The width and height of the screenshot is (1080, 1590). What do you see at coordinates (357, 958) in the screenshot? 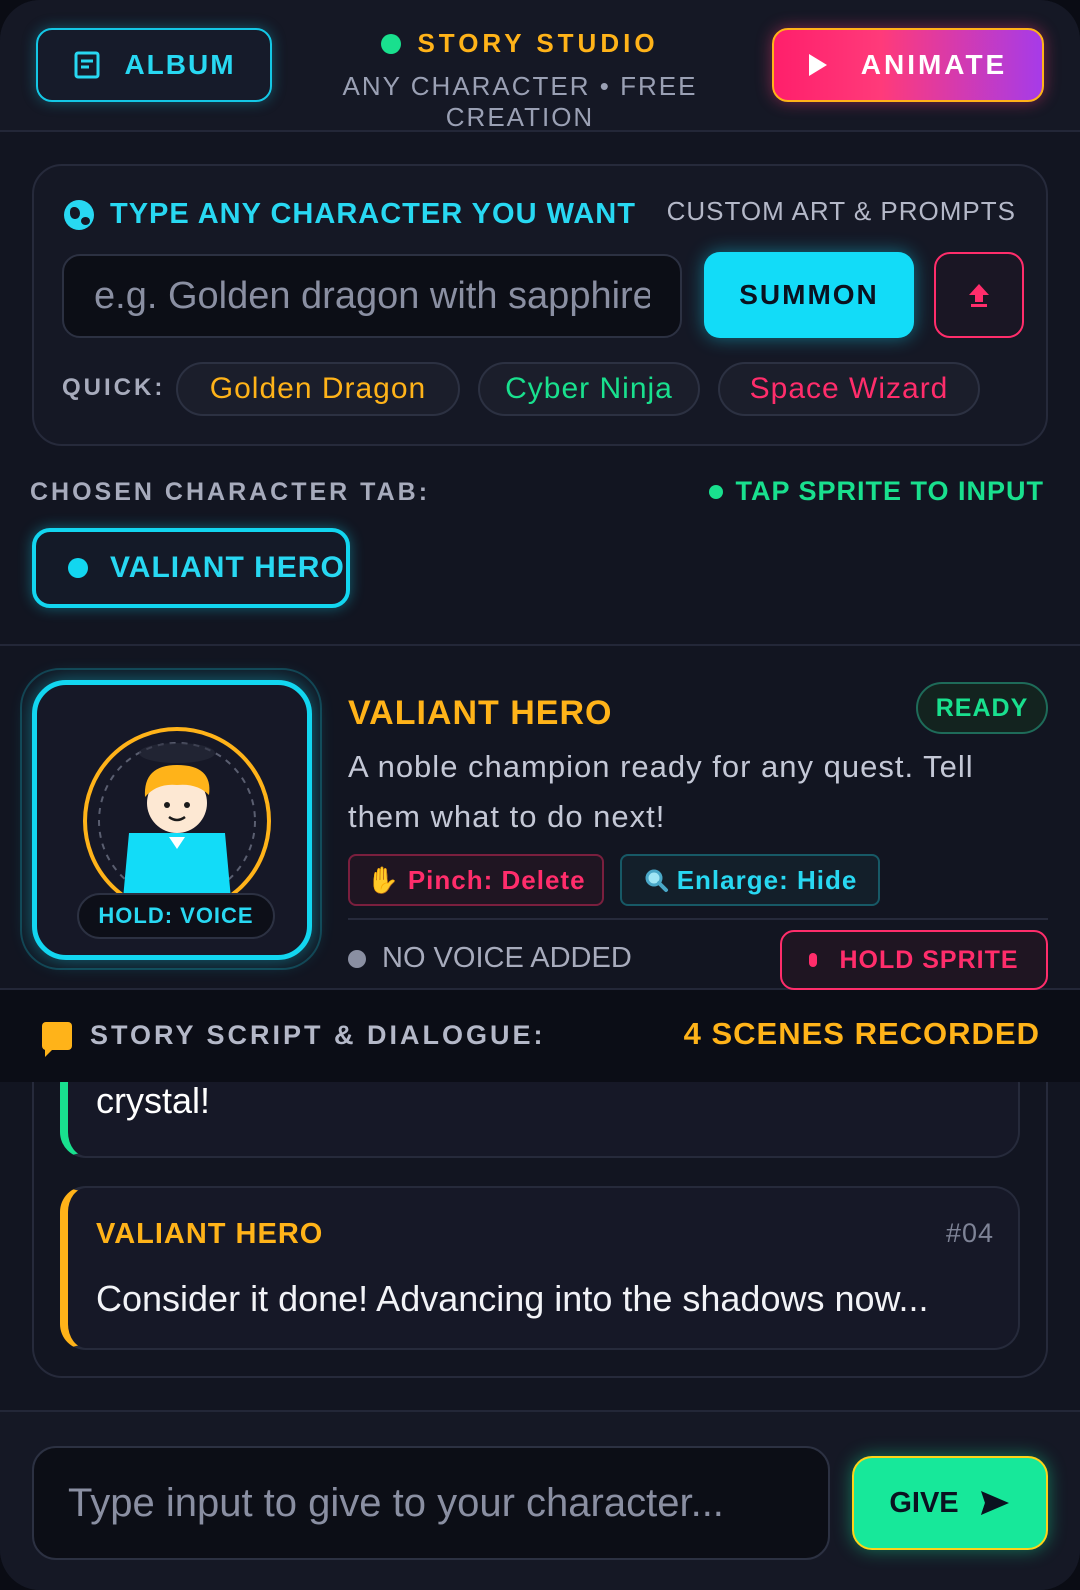
I see `voice-status-dot-icon` at bounding box center [357, 958].